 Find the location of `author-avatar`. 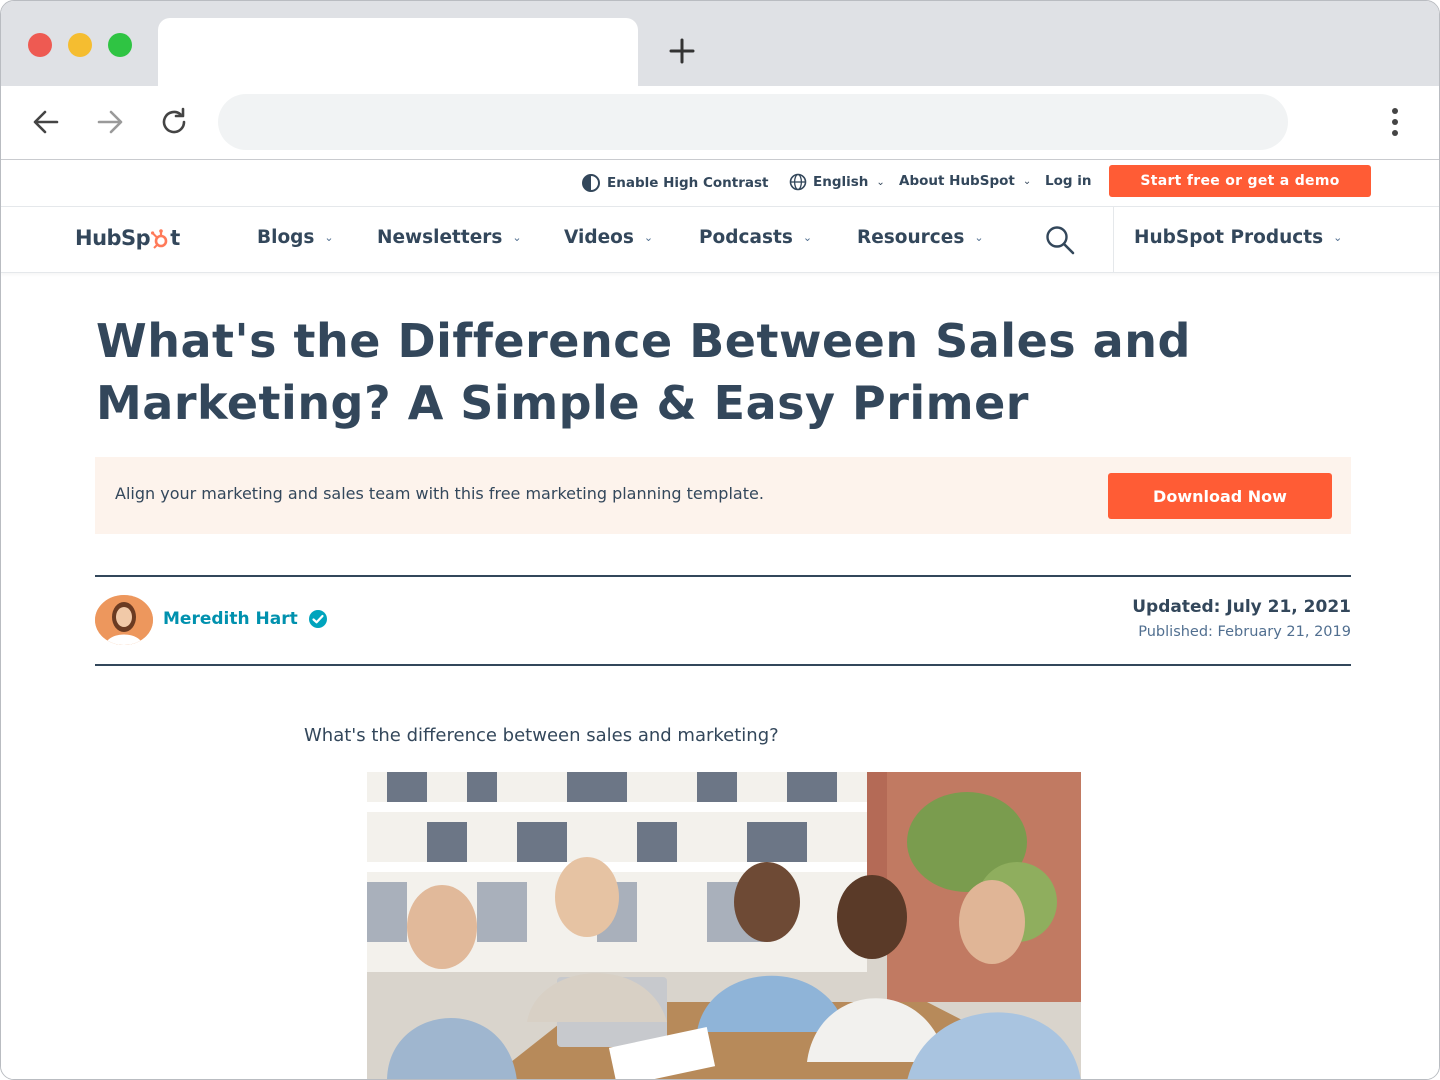

author-avatar is located at coordinates (124, 620).